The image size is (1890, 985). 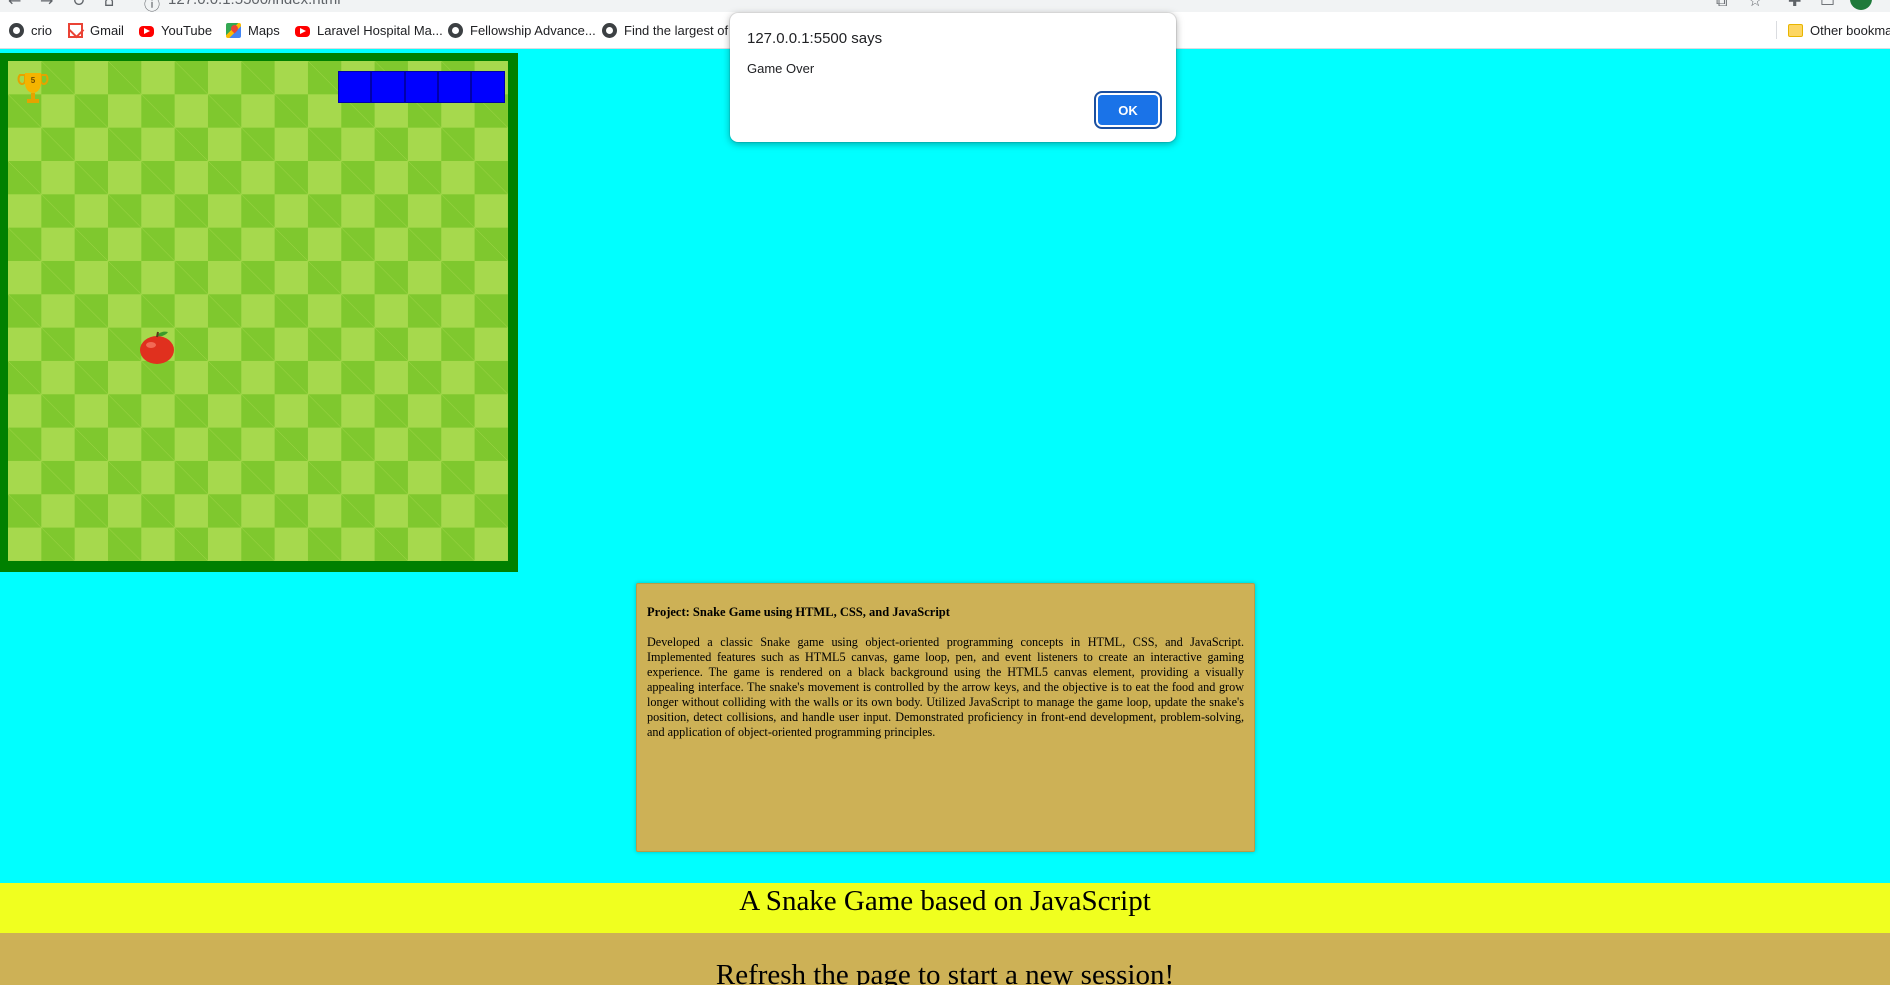 I want to click on profile-avatar, so click(x=1861, y=5).